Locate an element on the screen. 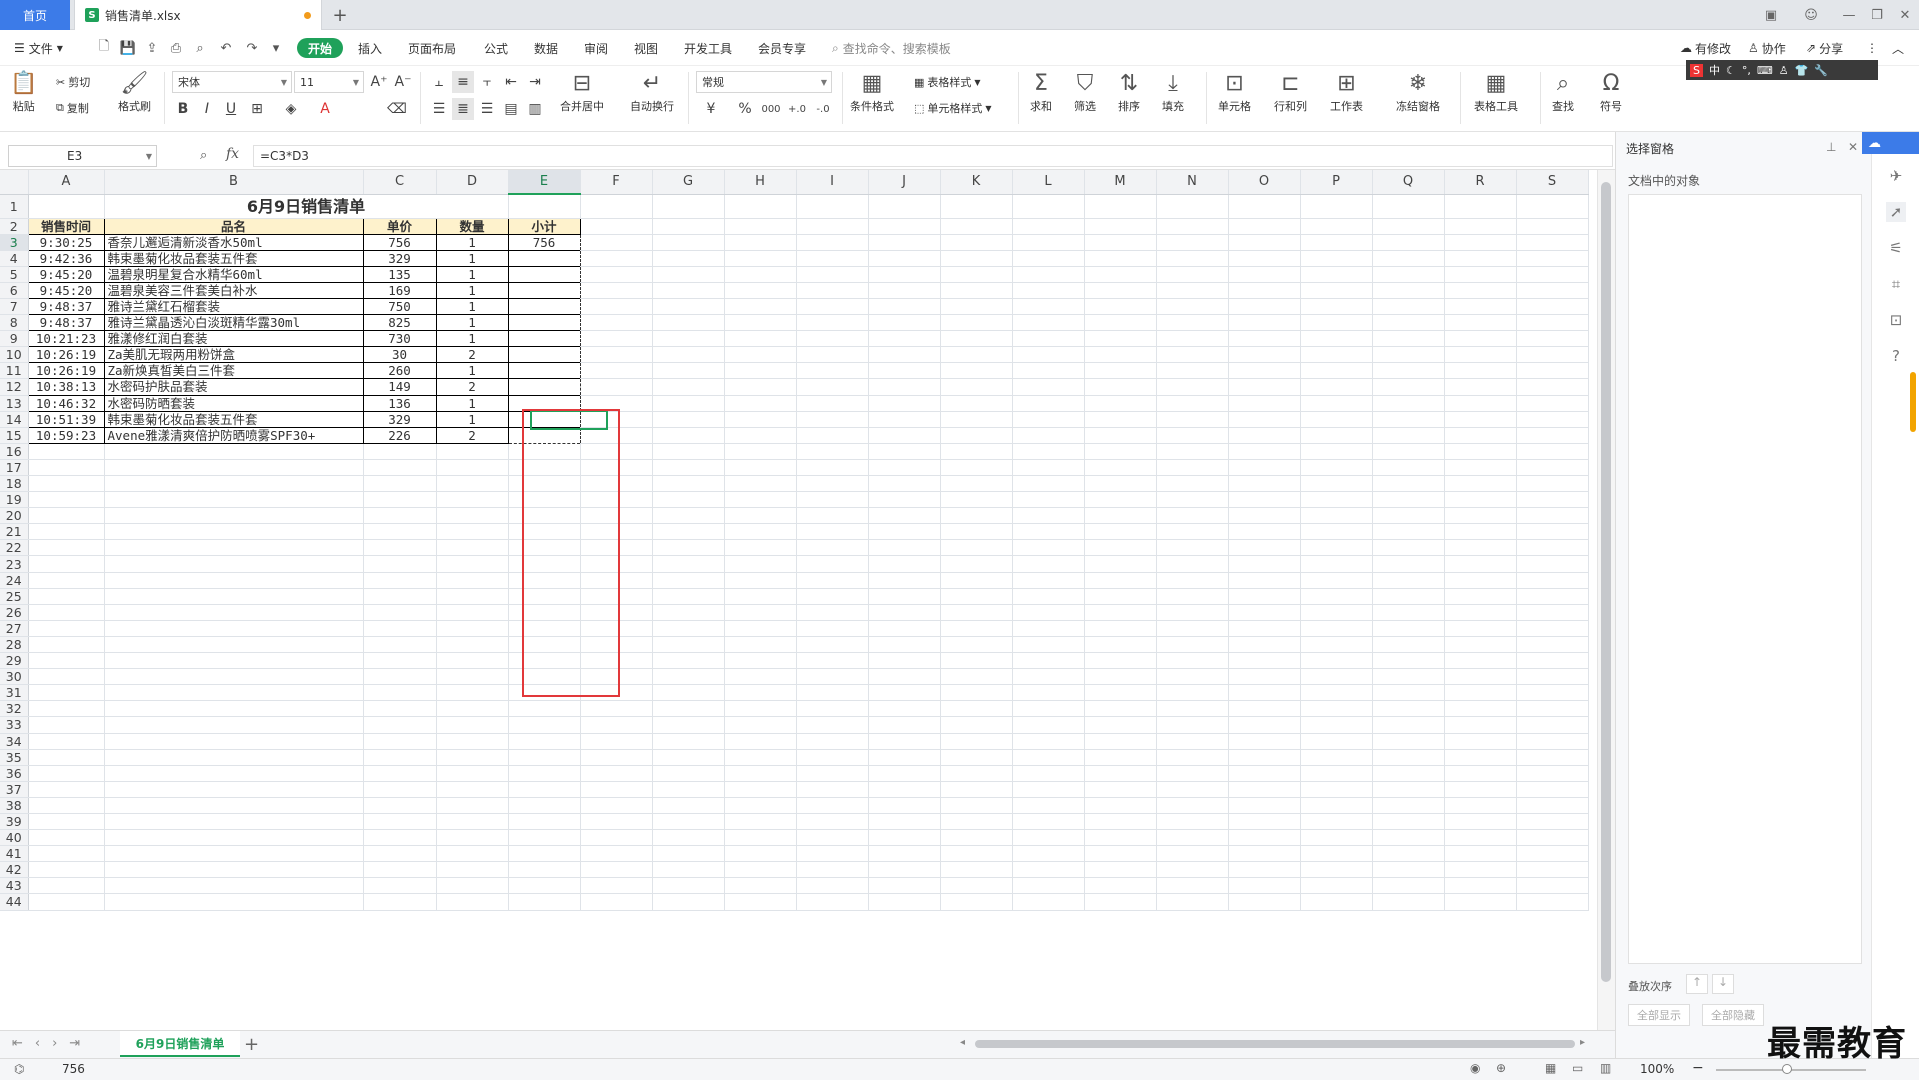  row-header: 21 is located at coordinates (14, 532).